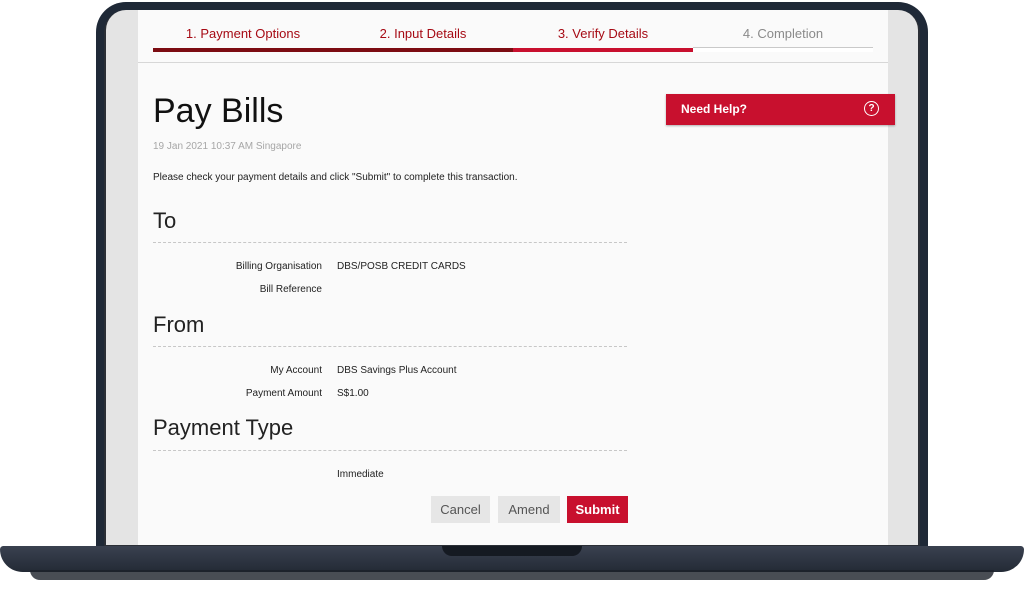 The image size is (1024, 590). Describe the element at coordinates (871, 108) in the screenshot. I see `question-circle-icon: ?` at that location.